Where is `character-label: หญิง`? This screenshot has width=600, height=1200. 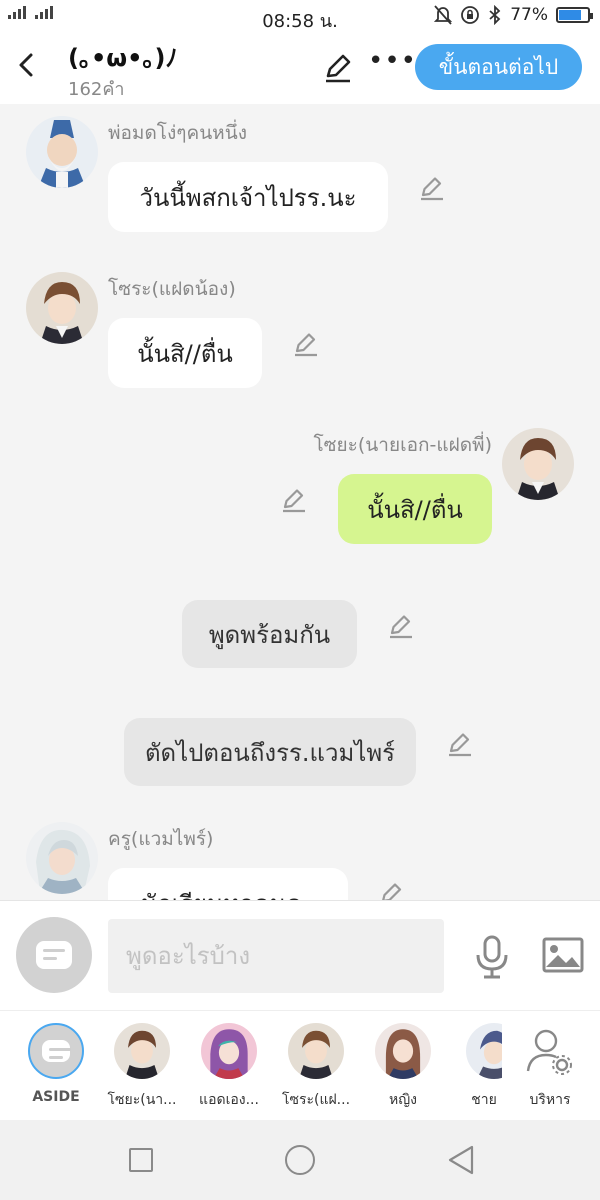 character-label: หญิง is located at coordinates (403, 1100).